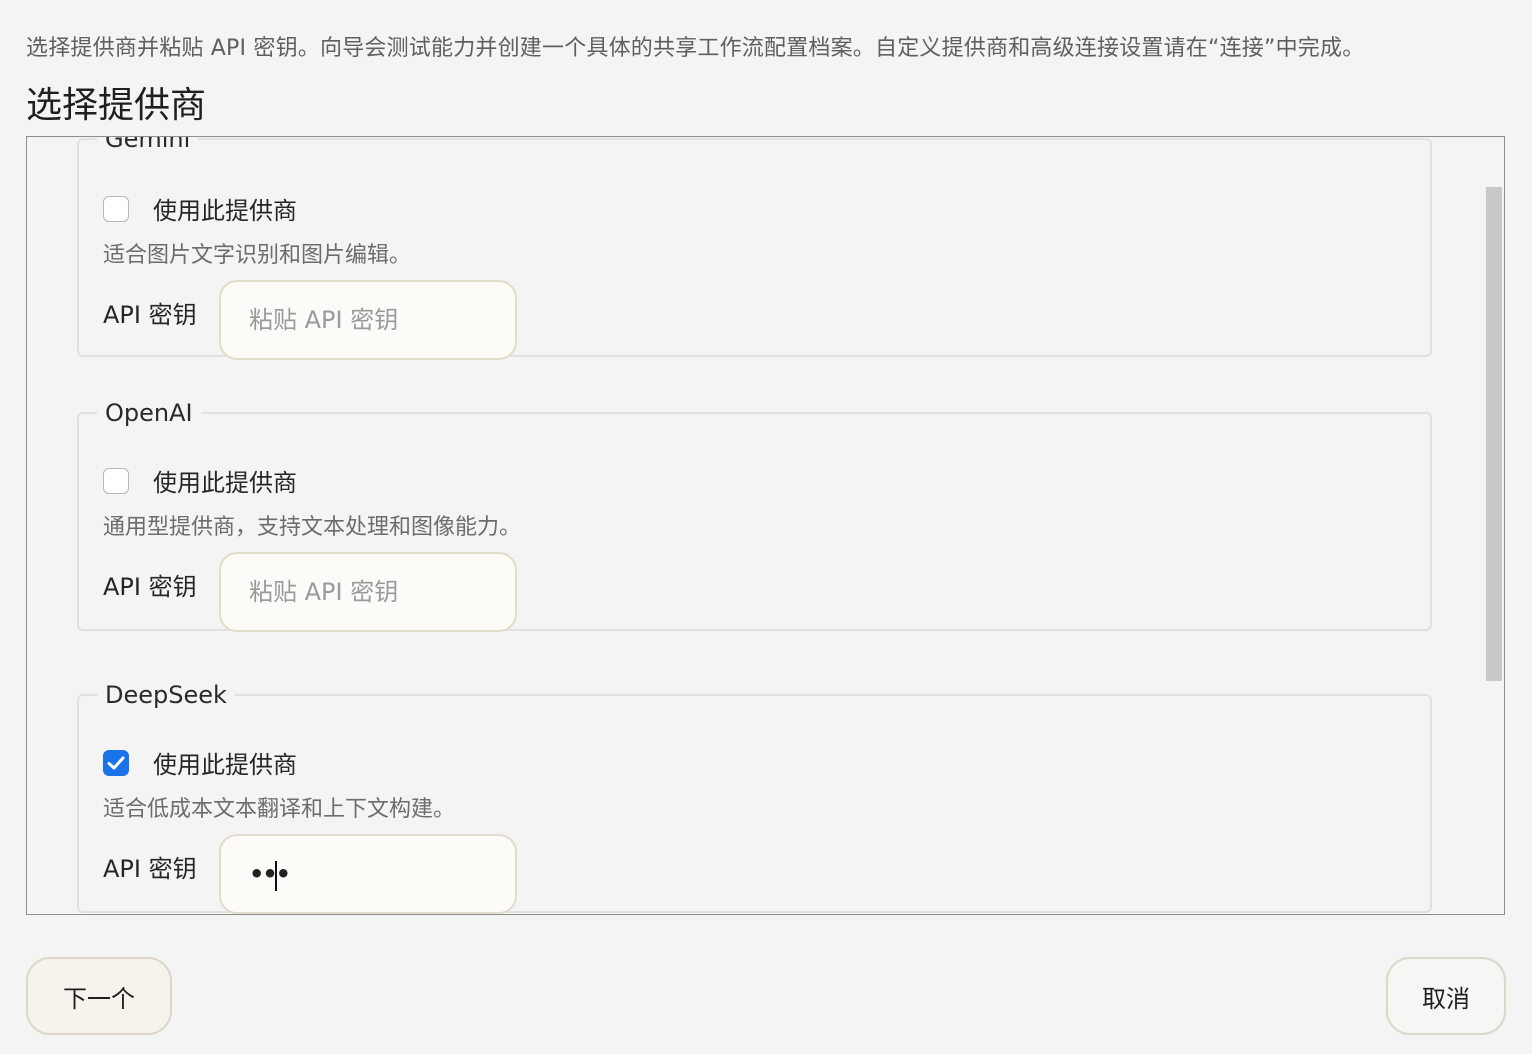 The image size is (1532, 1054). What do you see at coordinates (166, 695) in the screenshot?
I see `provider-name: DeepSeek` at bounding box center [166, 695].